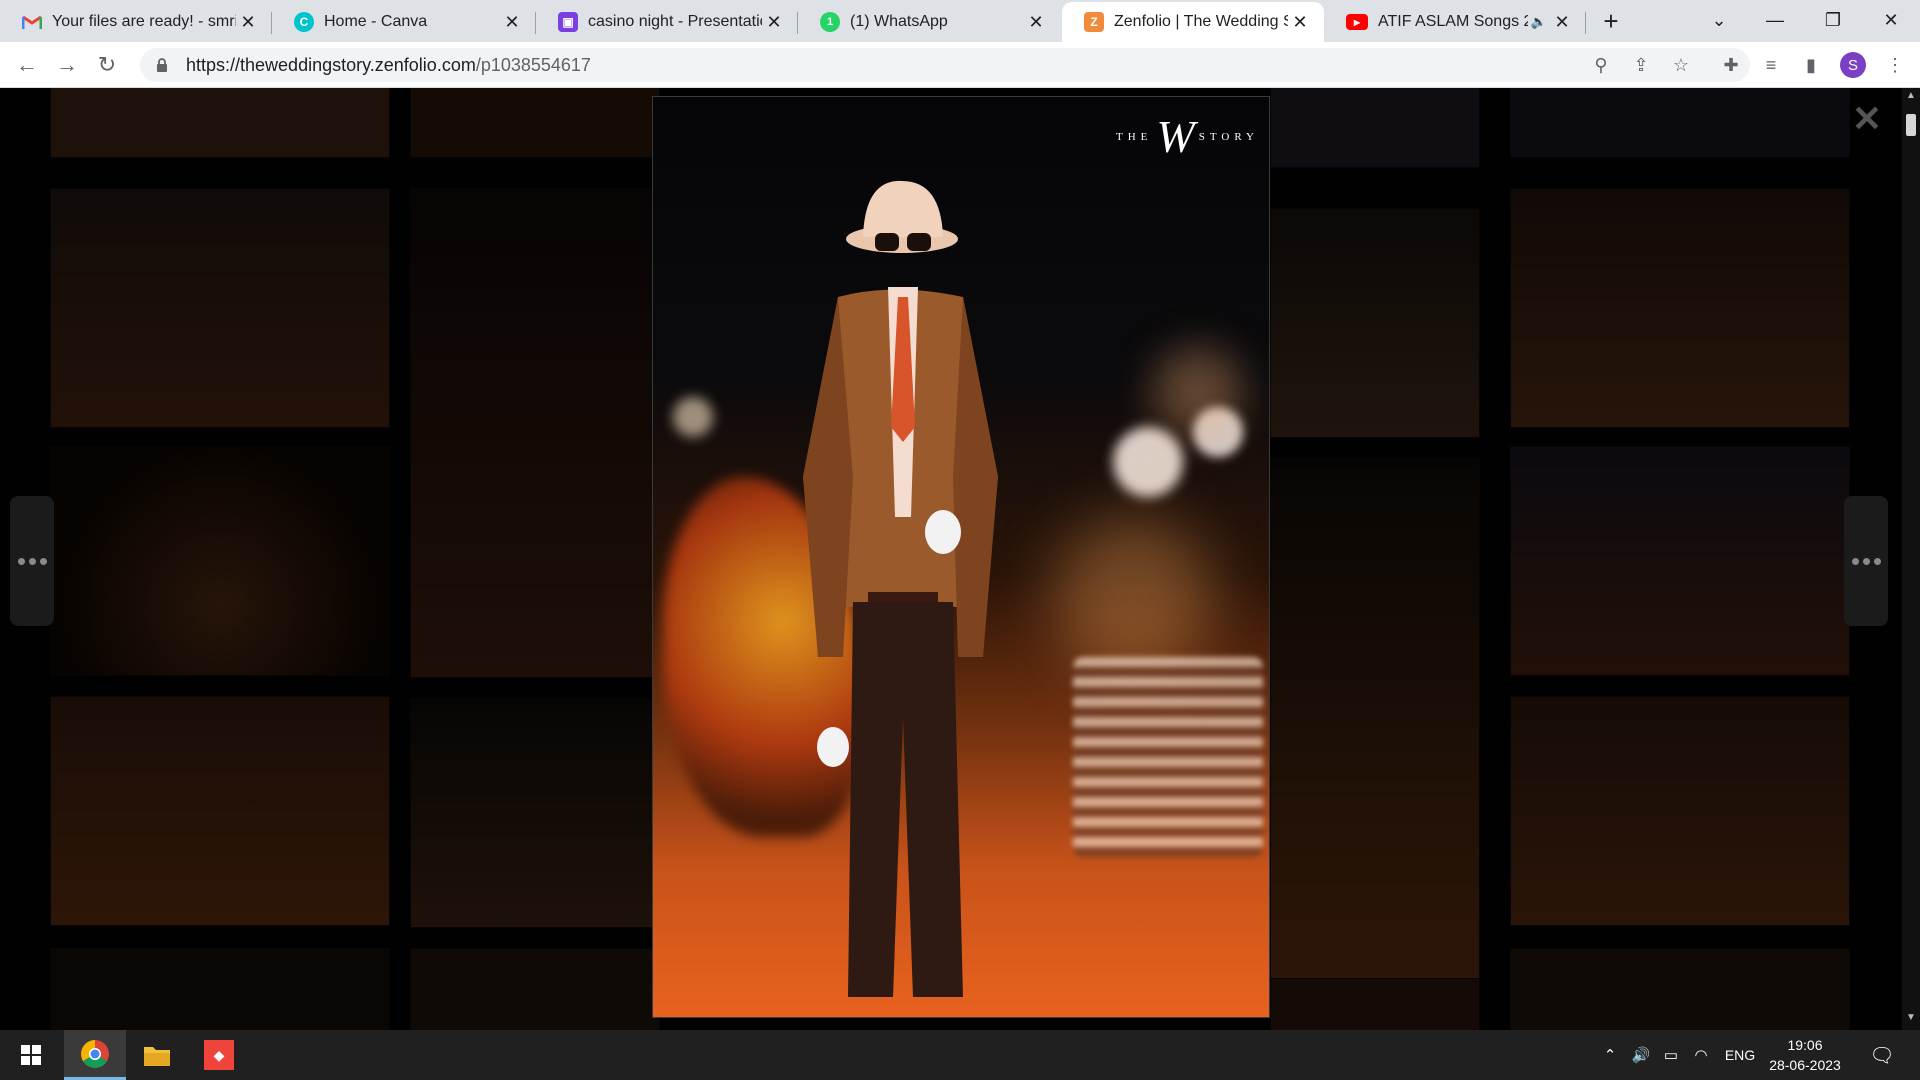 Image resolution: width=1920 pixels, height=1080 pixels. What do you see at coordinates (1175, 136) in the screenshot?
I see `logo-mark: W` at bounding box center [1175, 136].